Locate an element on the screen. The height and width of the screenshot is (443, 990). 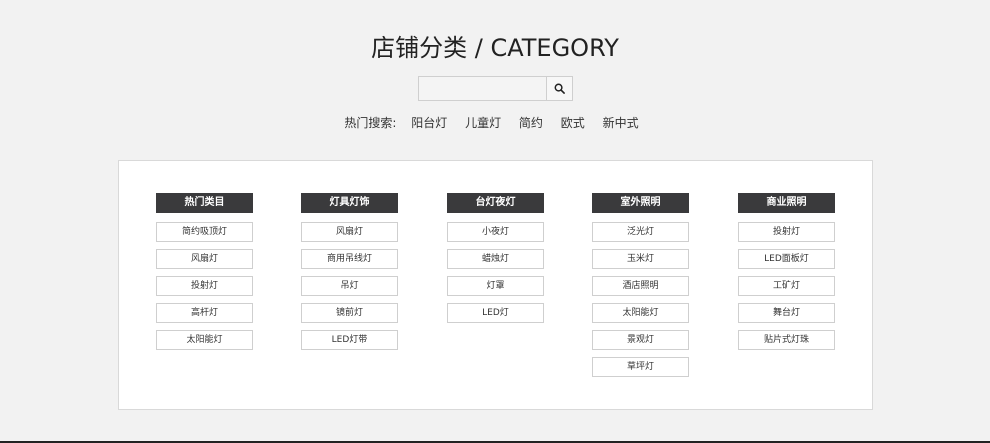
hot-search-link: 阳台灯 is located at coordinates (429, 123).